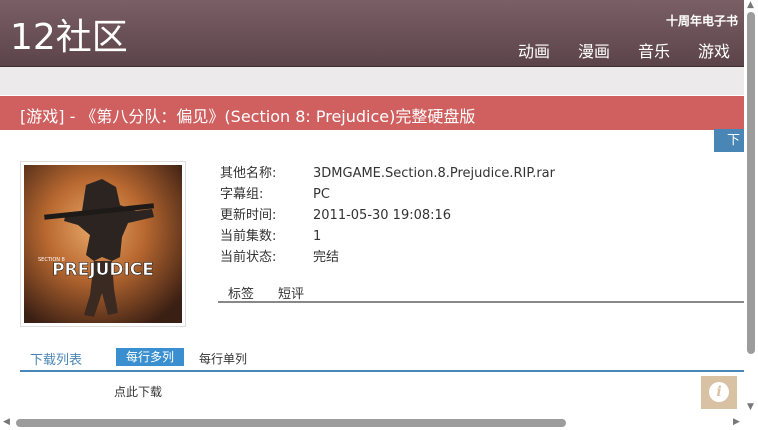 This screenshot has width=758, height=430. What do you see at coordinates (736, 422) in the screenshot?
I see `scroll-right-icon: ▶` at bounding box center [736, 422].